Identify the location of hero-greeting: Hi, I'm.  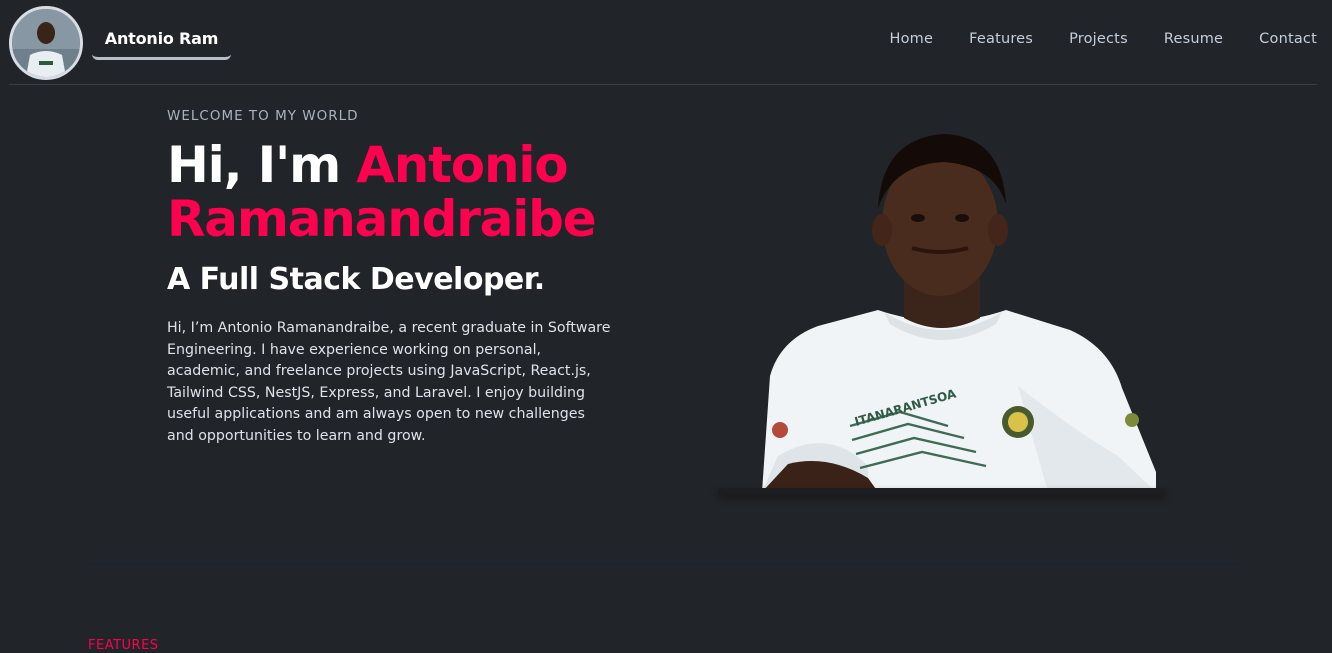
(262, 165).